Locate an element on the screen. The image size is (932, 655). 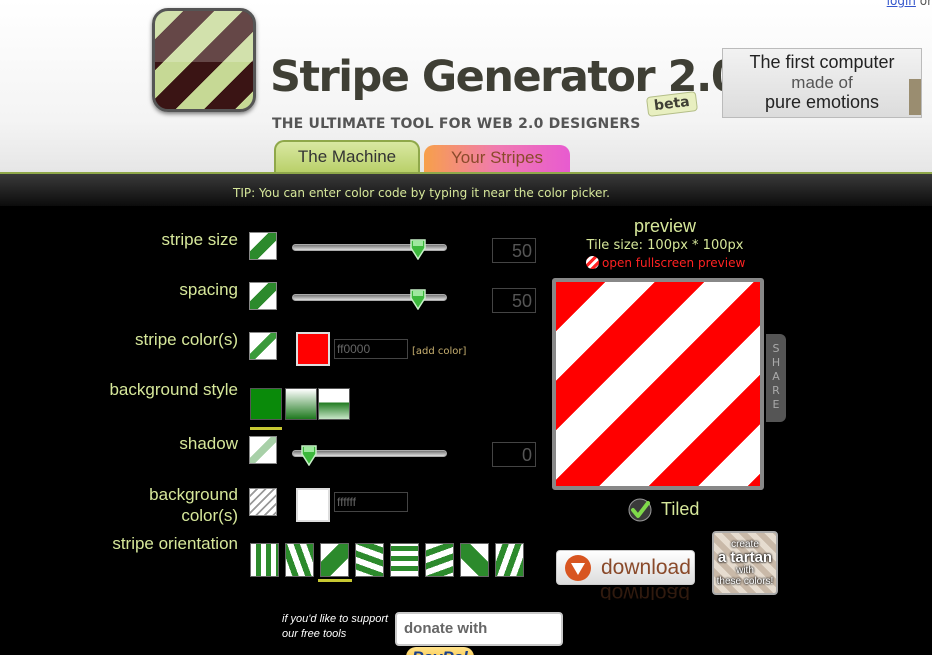
tiled-label: Tiled is located at coordinates (680, 509).